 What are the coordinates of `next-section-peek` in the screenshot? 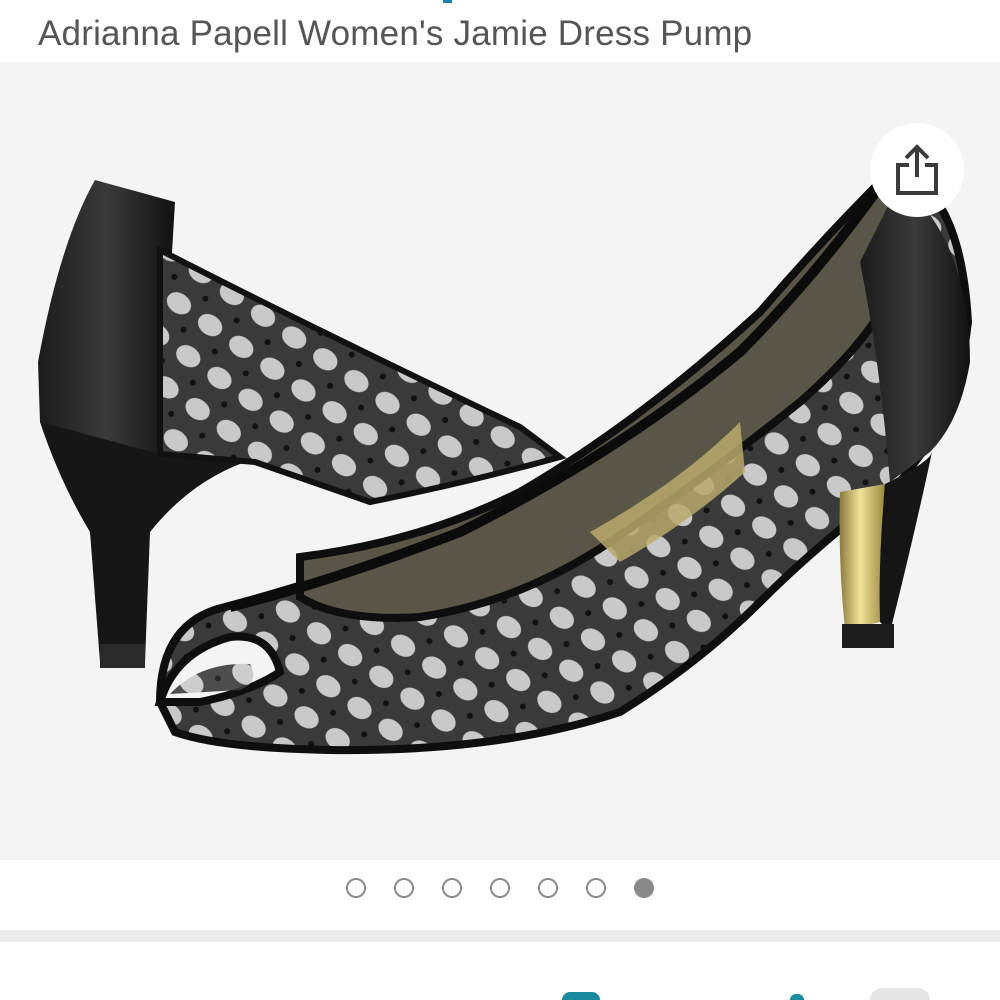 It's located at (500, 971).